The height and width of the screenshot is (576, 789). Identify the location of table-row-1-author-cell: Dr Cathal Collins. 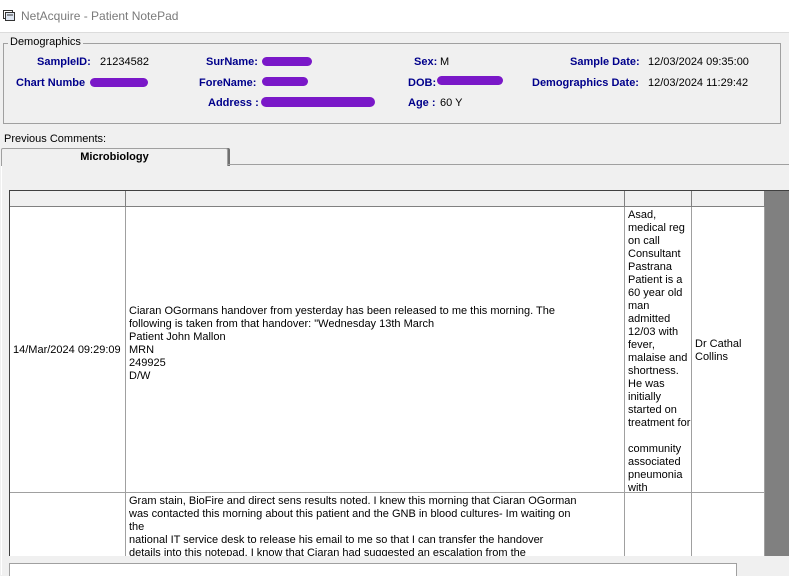
(728, 350).